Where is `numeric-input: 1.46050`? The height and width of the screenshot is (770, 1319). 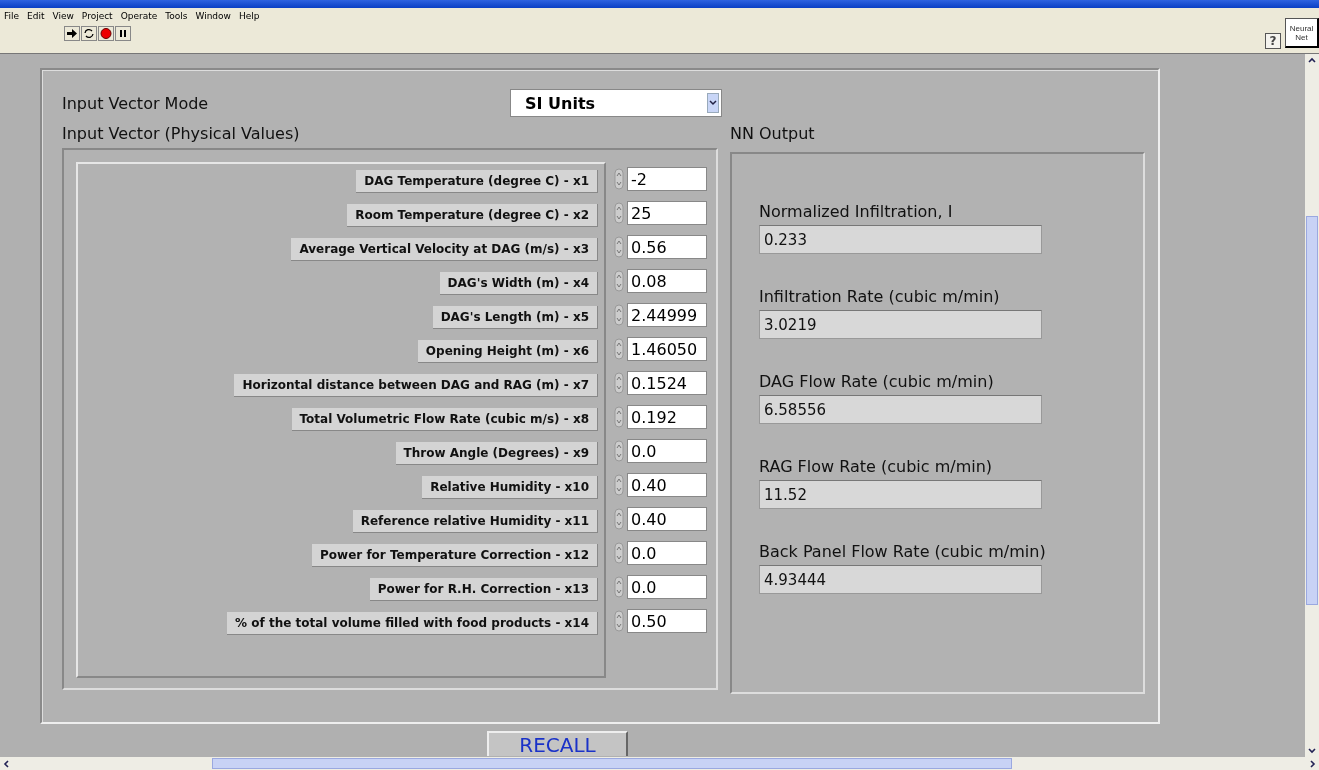
numeric-input: 1.46050 is located at coordinates (667, 349).